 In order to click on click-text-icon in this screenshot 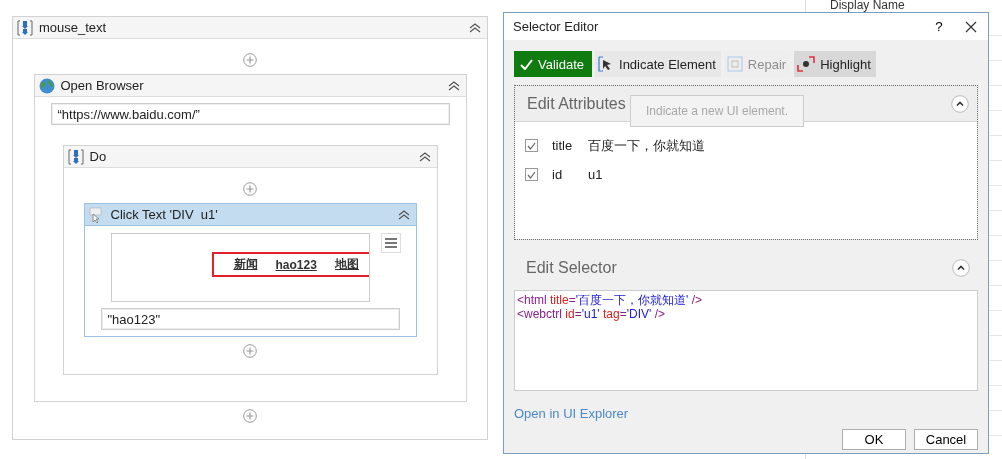, I will do `click(96, 214)`.